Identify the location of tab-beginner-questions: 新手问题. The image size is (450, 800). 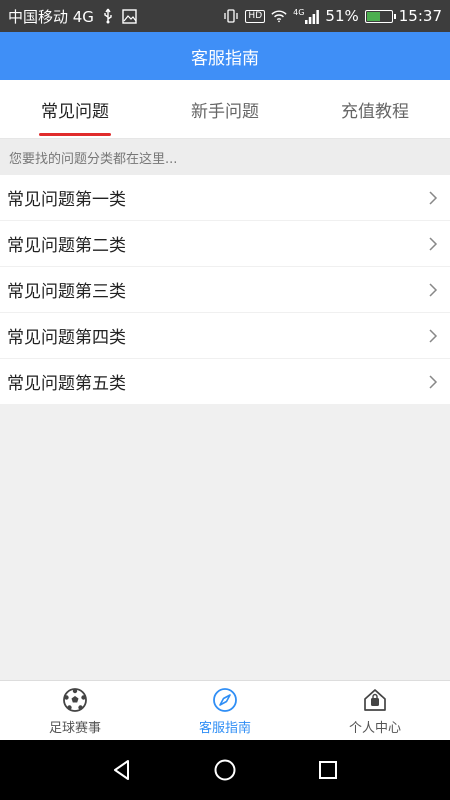
(225, 109).